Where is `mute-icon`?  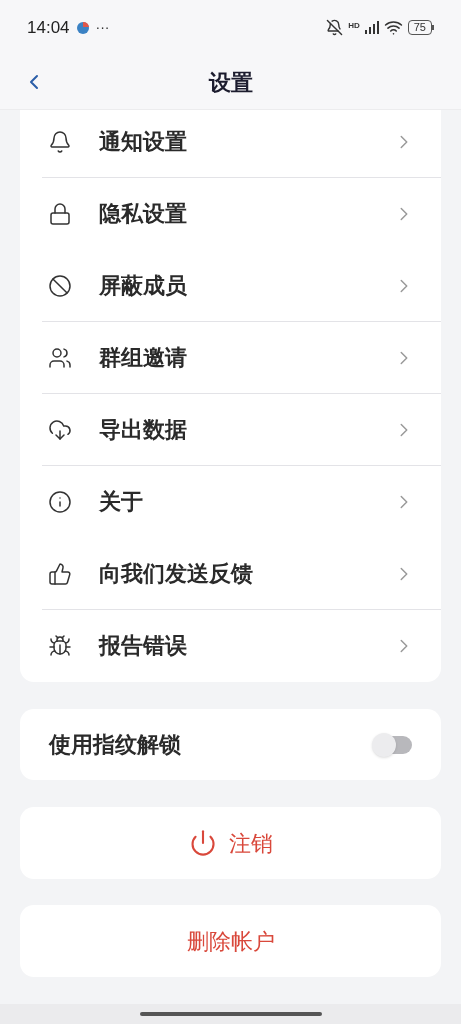 mute-icon is located at coordinates (335, 27).